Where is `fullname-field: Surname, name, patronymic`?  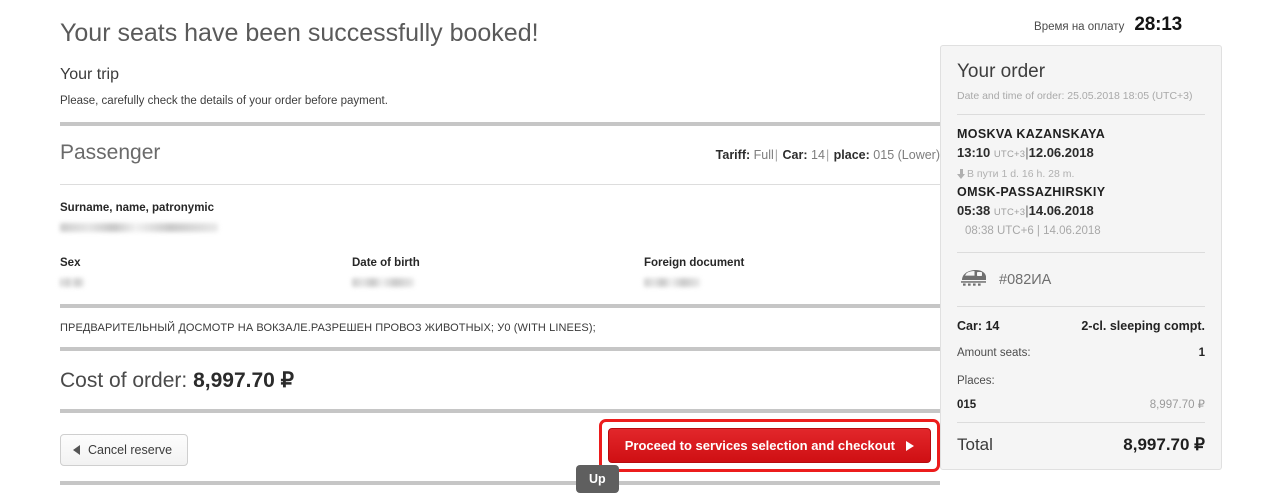
fullname-field: Surname, name, patronymic is located at coordinates (500, 208).